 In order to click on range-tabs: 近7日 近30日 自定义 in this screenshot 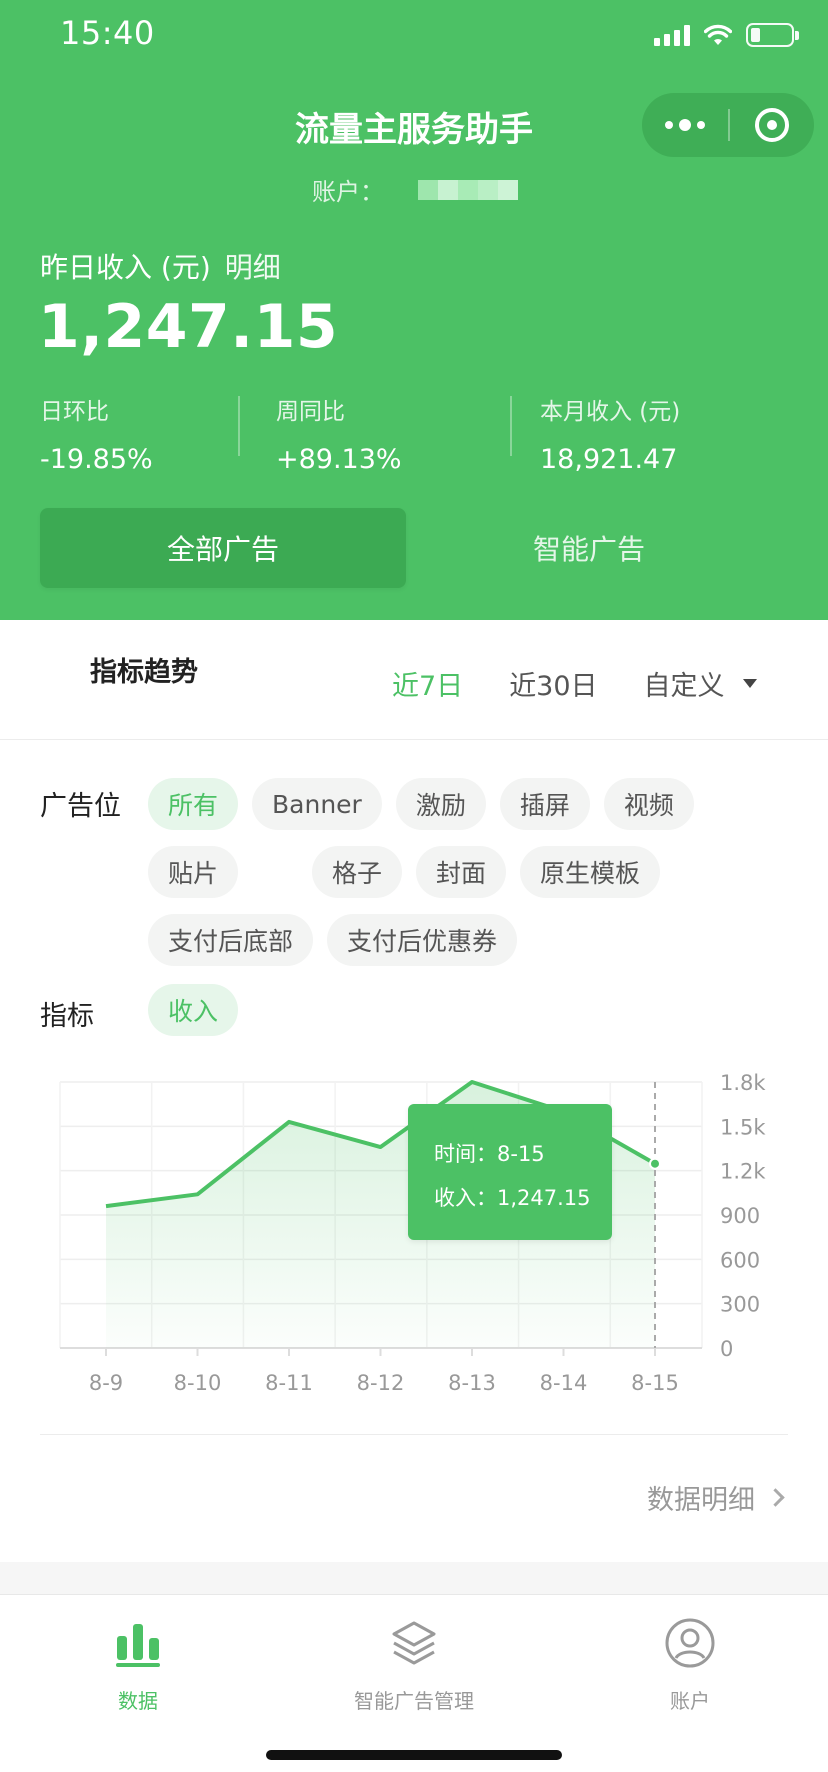, I will do `click(574, 683)`.